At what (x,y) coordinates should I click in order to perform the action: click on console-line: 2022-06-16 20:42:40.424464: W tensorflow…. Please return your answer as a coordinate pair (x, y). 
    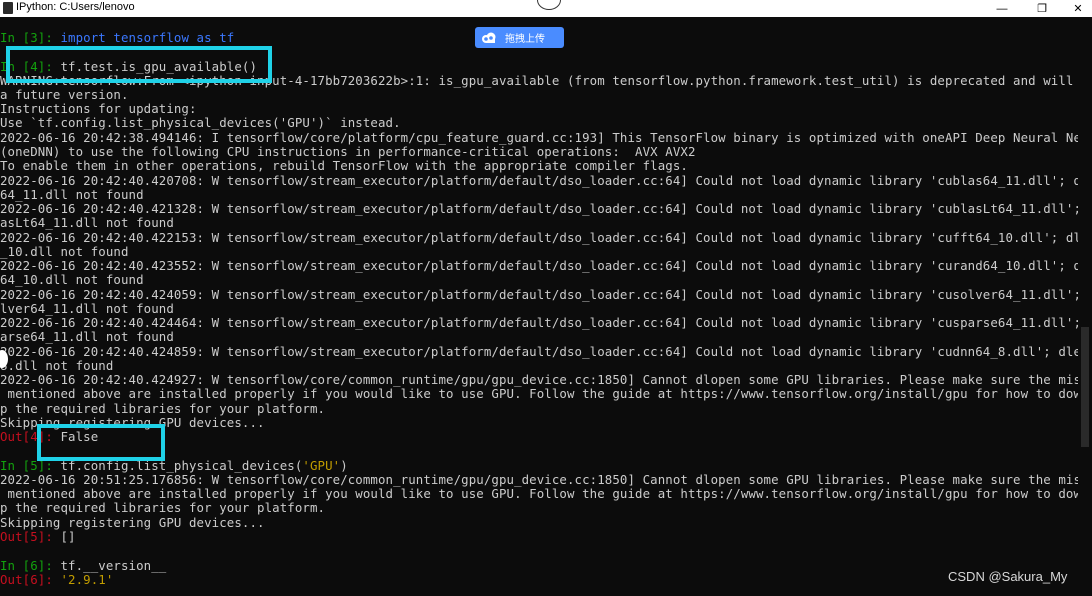
    Looking at the image, I should click on (546, 322).